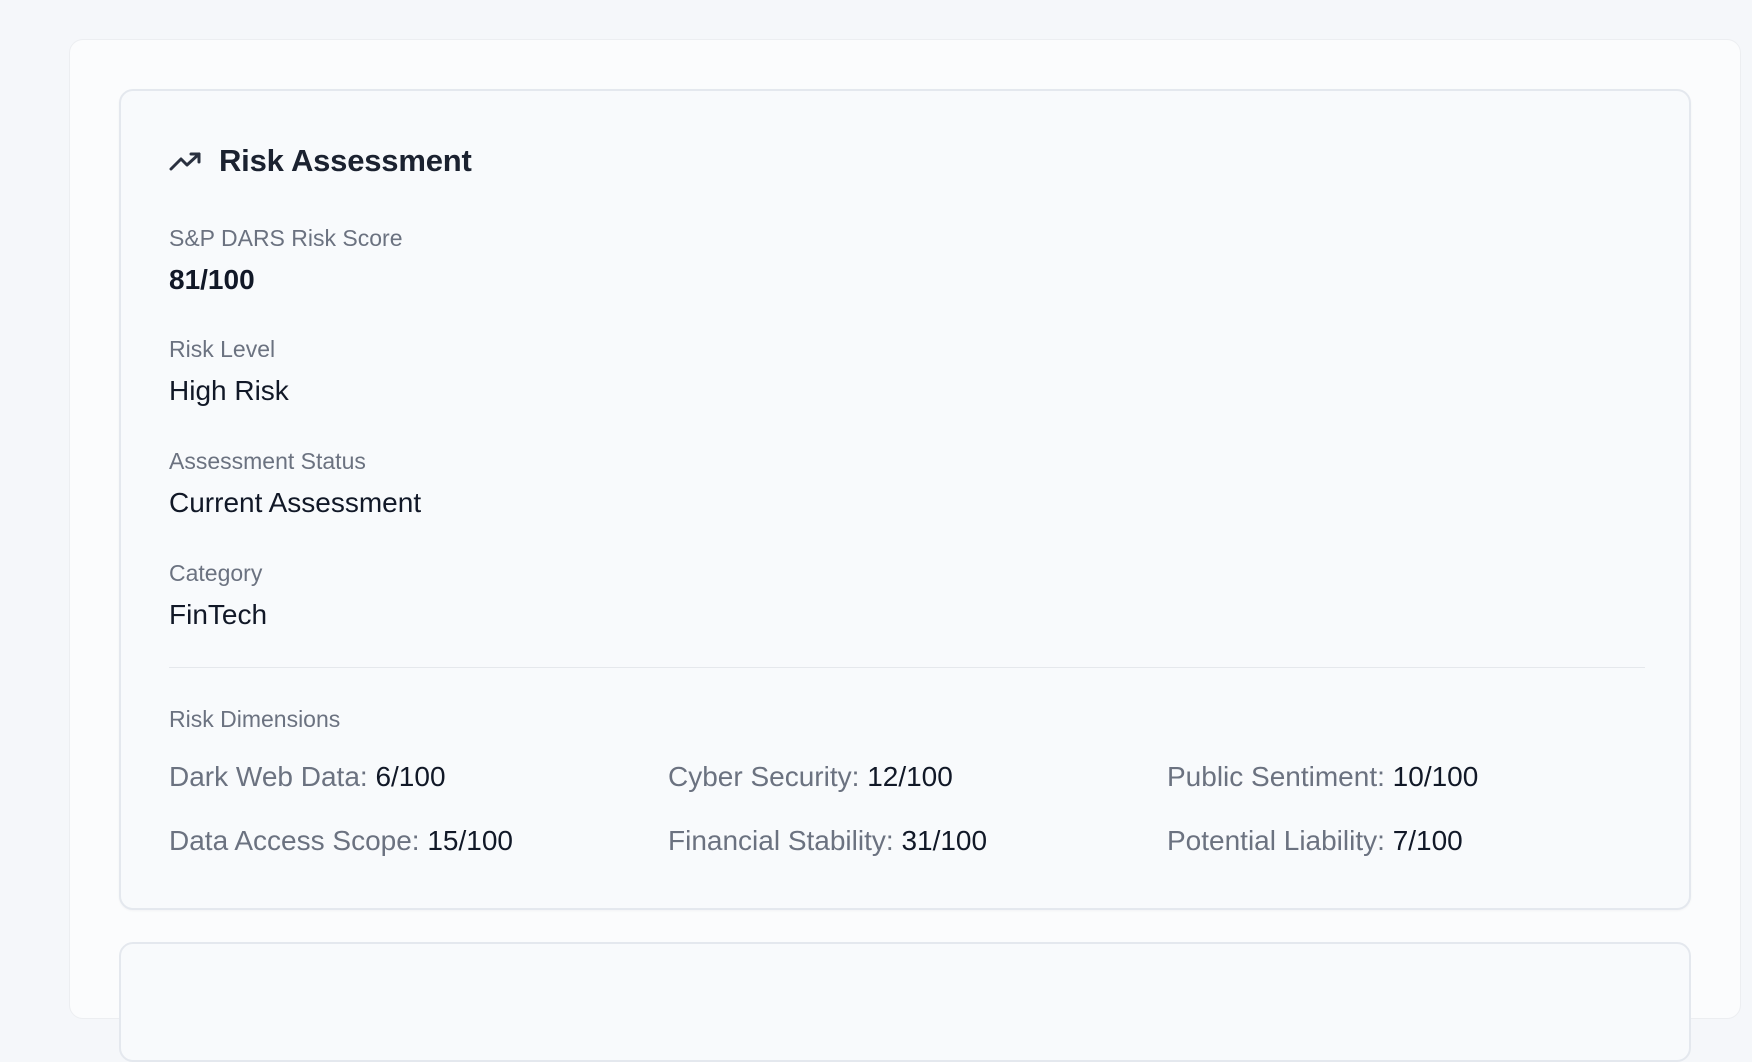  I want to click on dimension-dark-web-data: Dark Web Data: 6/100, so click(307, 777).